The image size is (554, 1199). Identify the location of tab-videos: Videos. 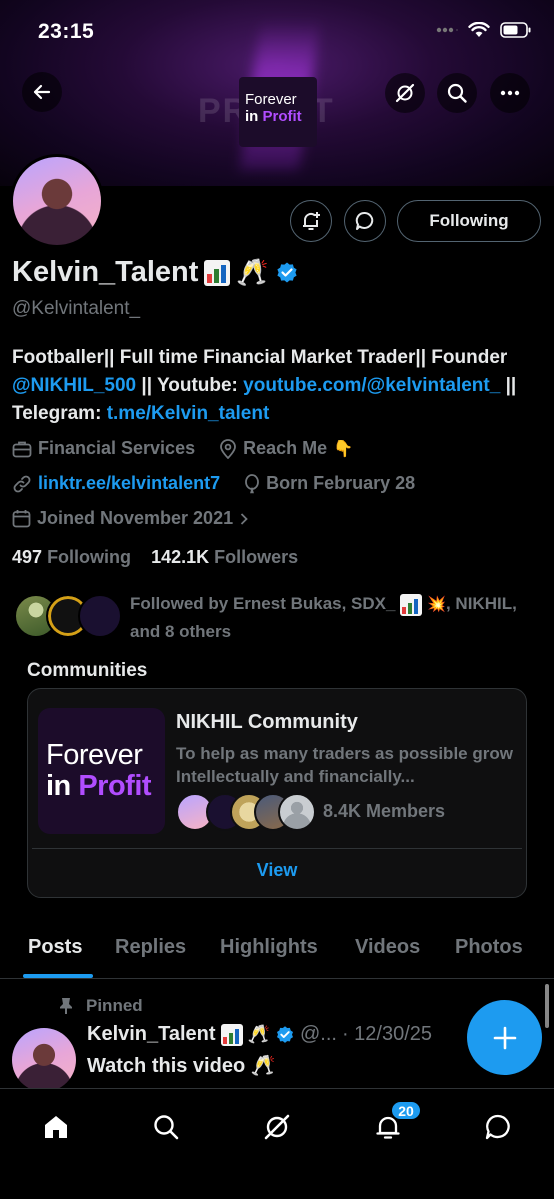
(387, 947).